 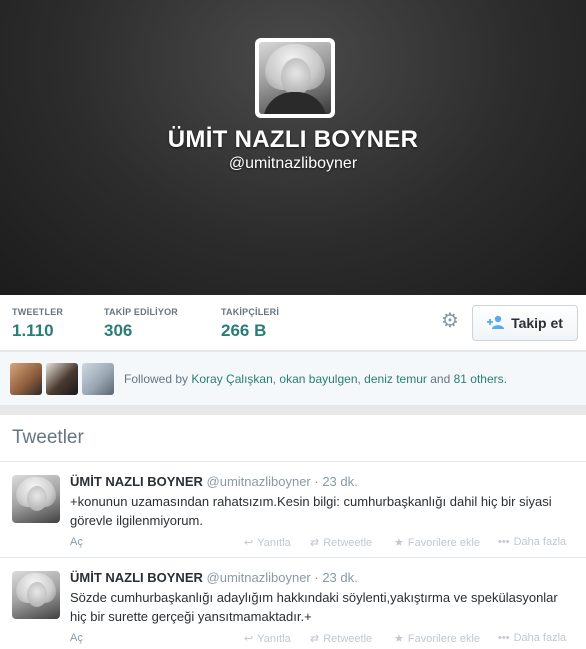 What do you see at coordinates (156, 379) in the screenshot?
I see `followed-by-prefix: Followed by` at bounding box center [156, 379].